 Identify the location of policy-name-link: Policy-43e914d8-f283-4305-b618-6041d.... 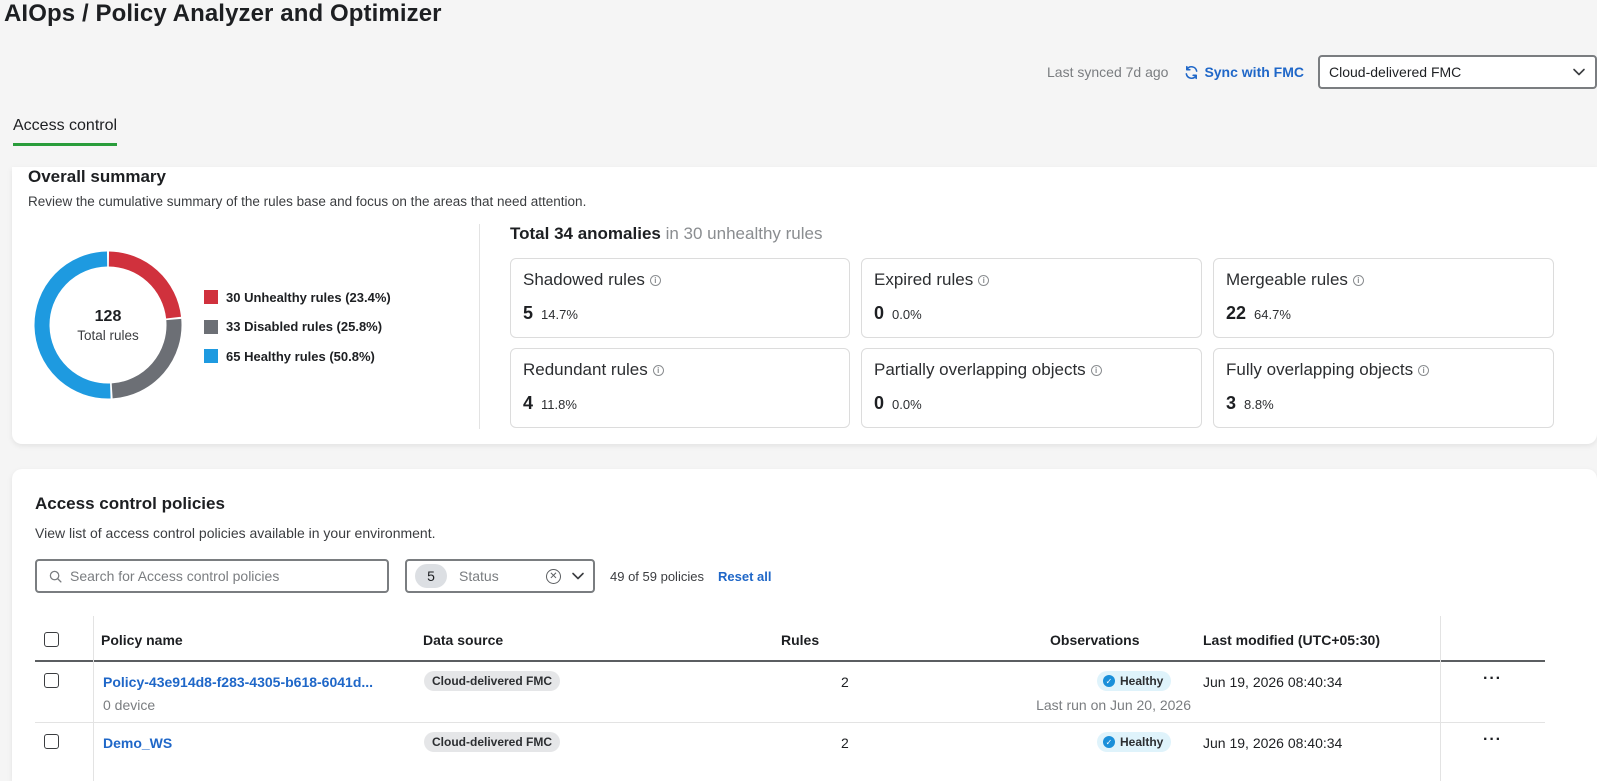
(238, 682).